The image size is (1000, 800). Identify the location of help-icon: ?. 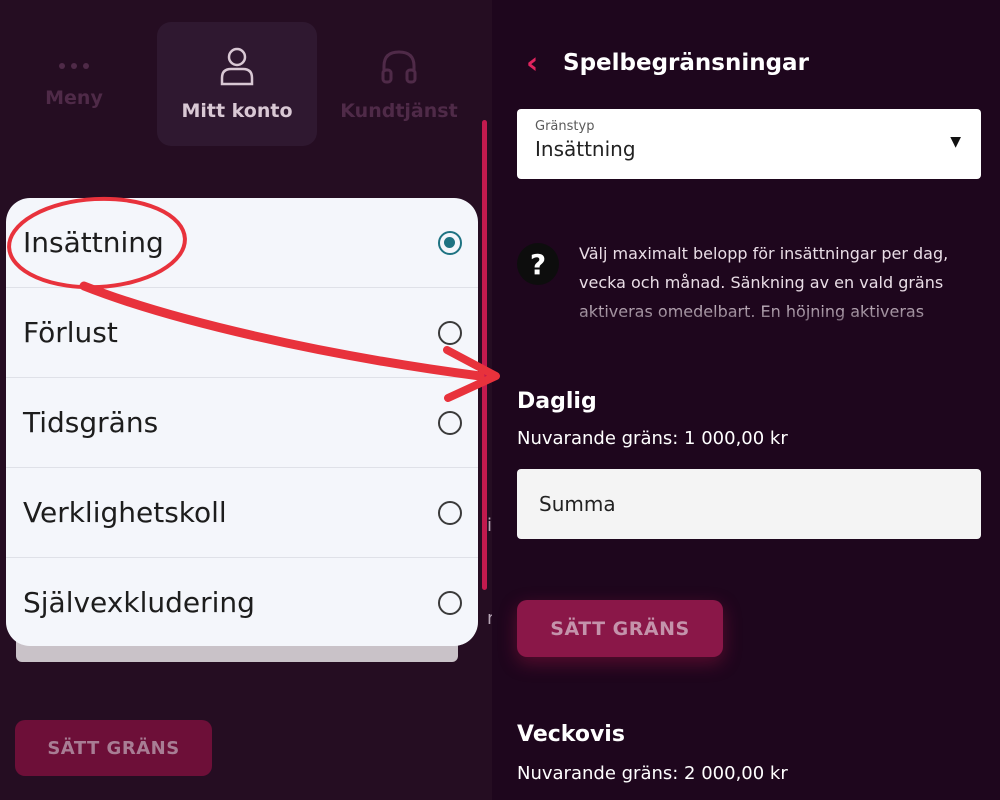
(538, 264).